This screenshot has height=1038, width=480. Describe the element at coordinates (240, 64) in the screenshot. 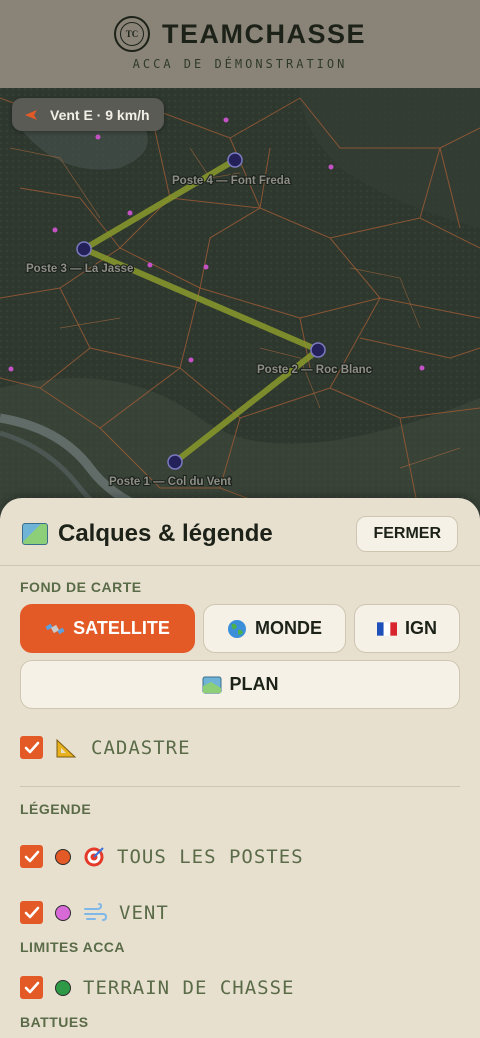

I see `app-subtitle: ACCA DE DÉMONSTRATION` at that location.